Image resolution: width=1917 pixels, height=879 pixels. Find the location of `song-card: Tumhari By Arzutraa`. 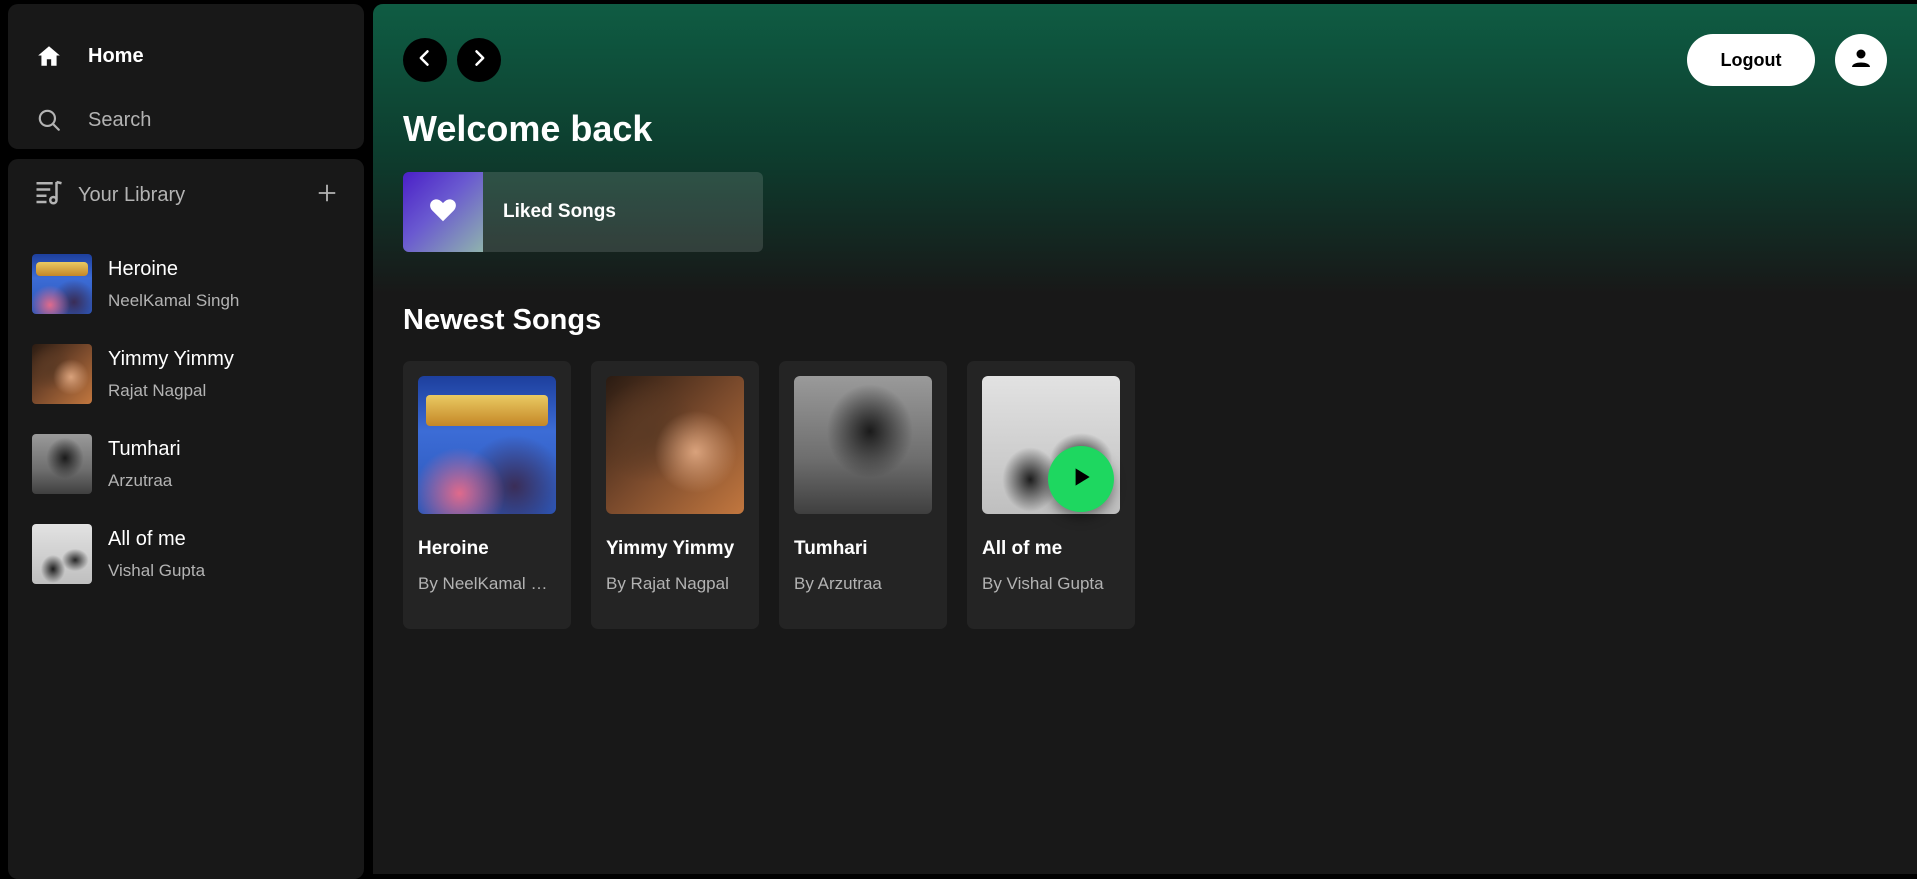

song-card: Tumhari By Arzutraa is located at coordinates (863, 495).